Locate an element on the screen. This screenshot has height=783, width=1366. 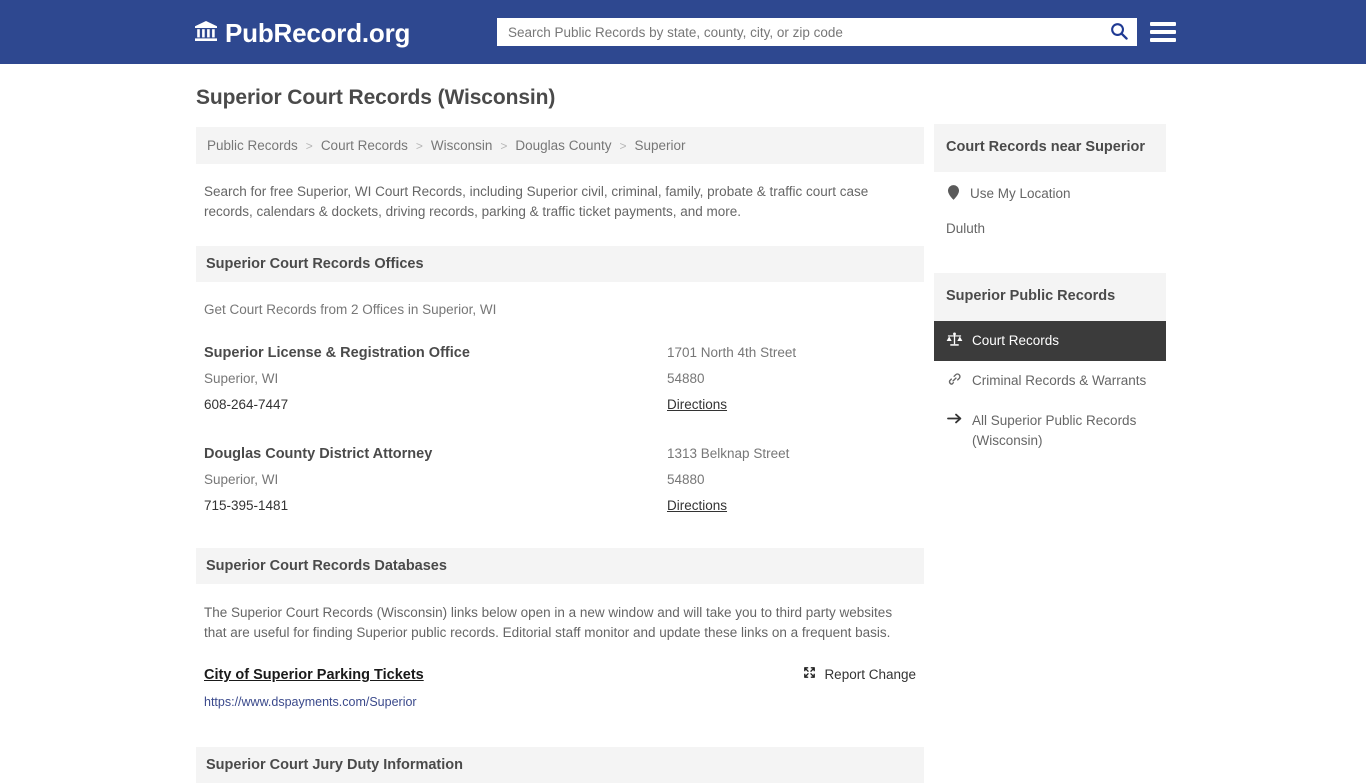
office-address: 1313 Belknap Street 54880 Directions is located at coordinates (791, 480).